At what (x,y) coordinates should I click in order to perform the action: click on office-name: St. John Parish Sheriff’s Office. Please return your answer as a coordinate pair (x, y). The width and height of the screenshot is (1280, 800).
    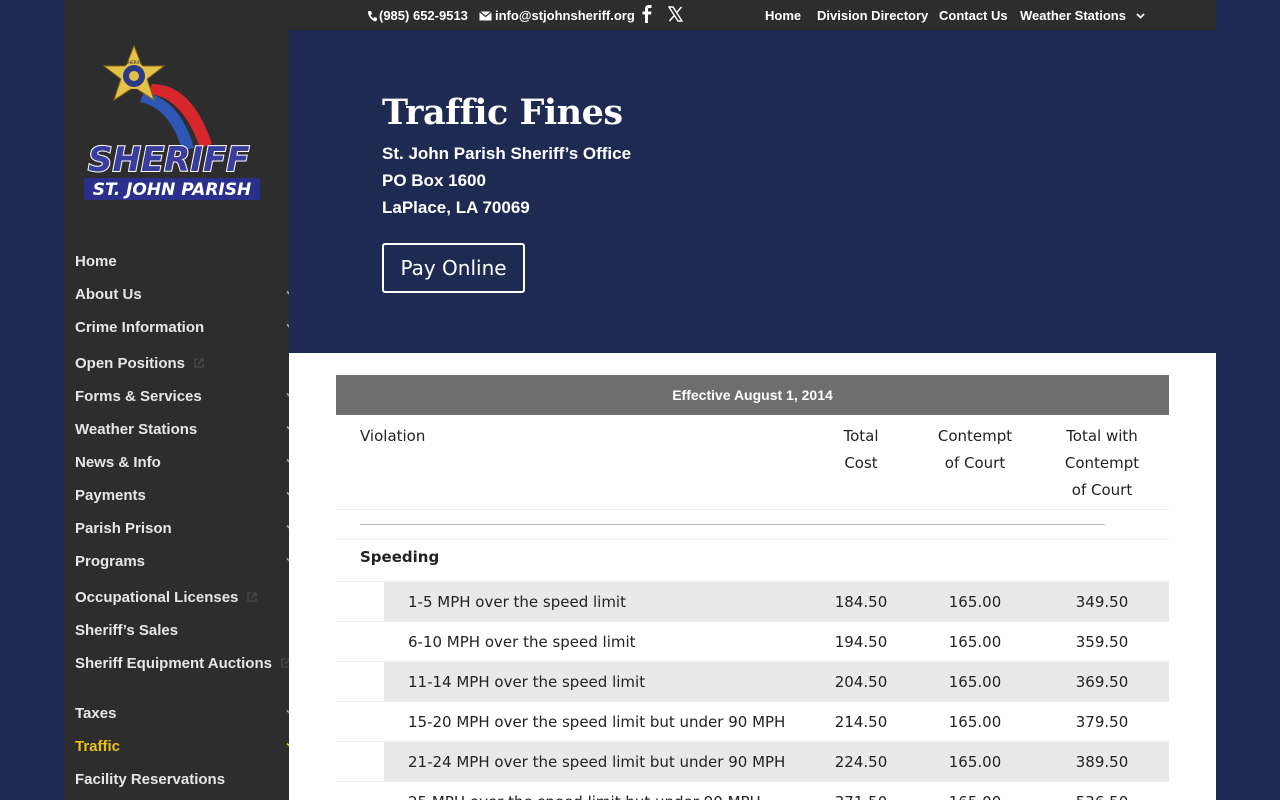
    Looking at the image, I should click on (507, 153).